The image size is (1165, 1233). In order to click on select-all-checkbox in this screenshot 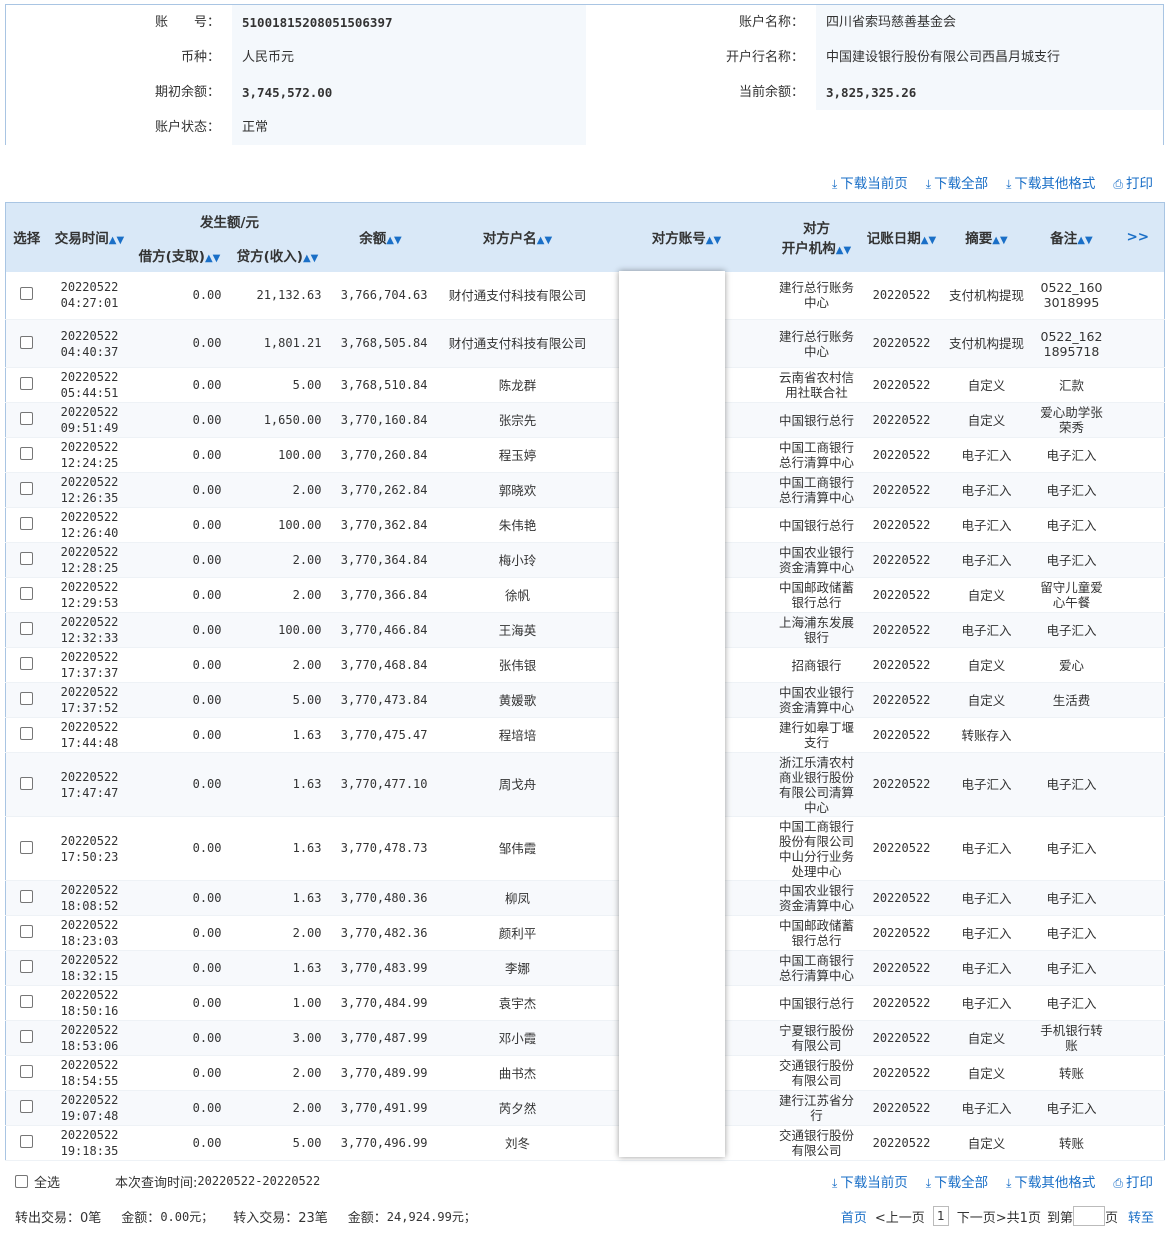, I will do `click(21, 1181)`.